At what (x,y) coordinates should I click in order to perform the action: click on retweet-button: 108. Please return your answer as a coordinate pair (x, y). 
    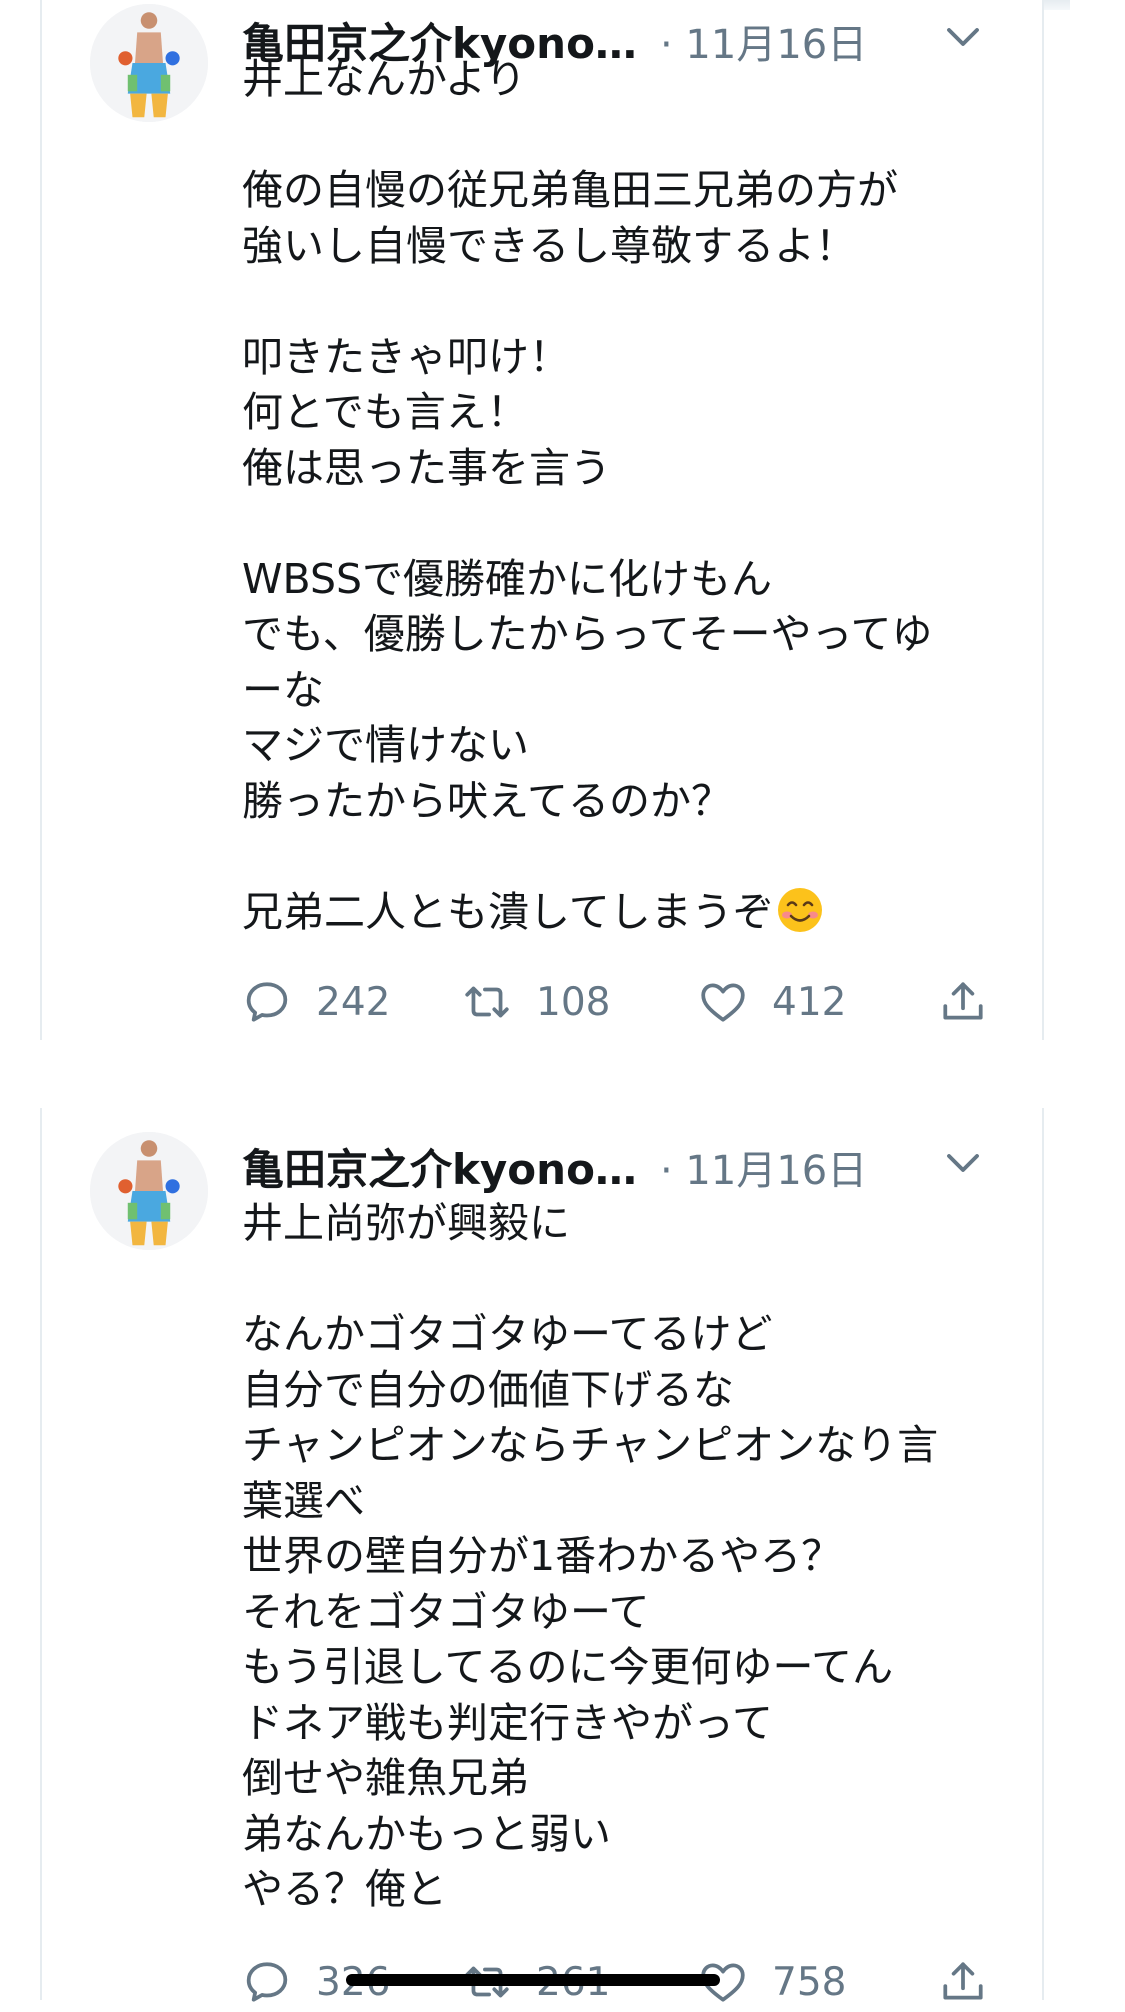
    Looking at the image, I should click on (536, 1002).